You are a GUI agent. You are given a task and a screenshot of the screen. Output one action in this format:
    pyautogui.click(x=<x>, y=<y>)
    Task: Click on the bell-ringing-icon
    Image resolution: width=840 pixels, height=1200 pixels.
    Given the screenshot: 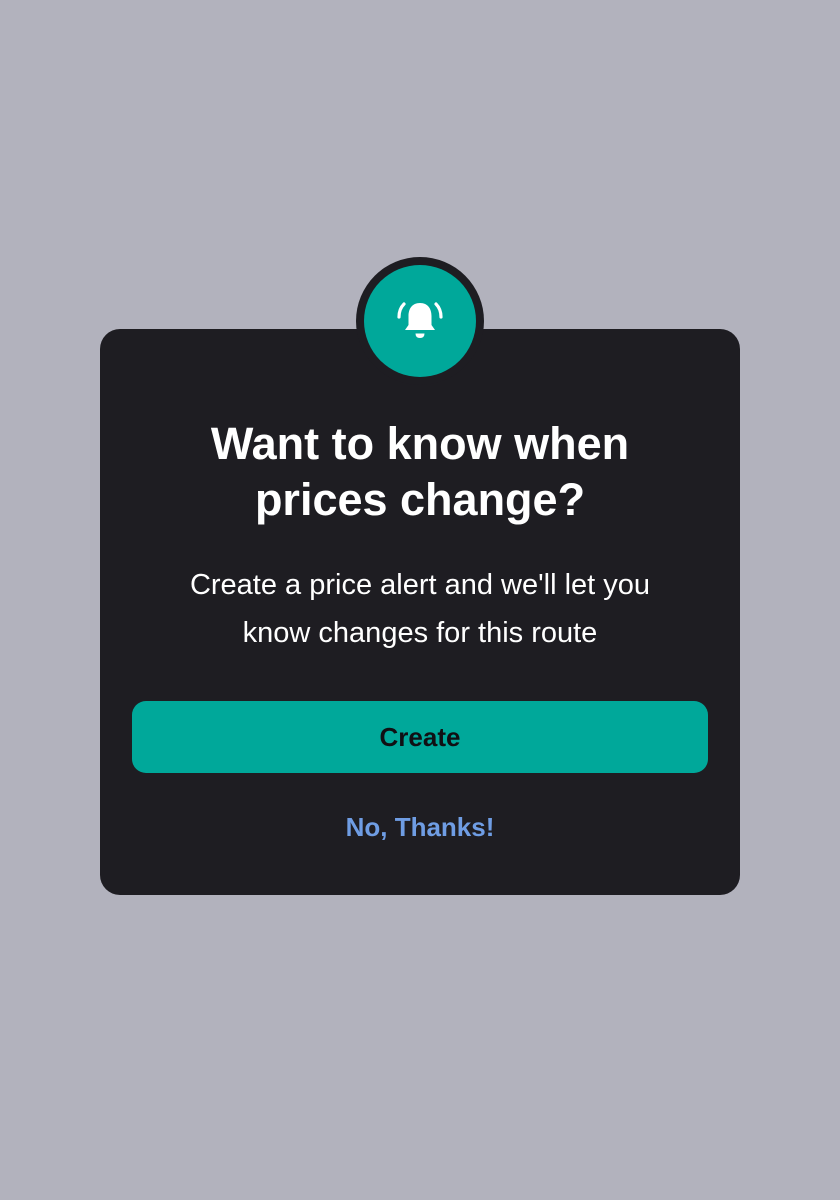 What is the action you would take?
    pyautogui.click(x=420, y=321)
    